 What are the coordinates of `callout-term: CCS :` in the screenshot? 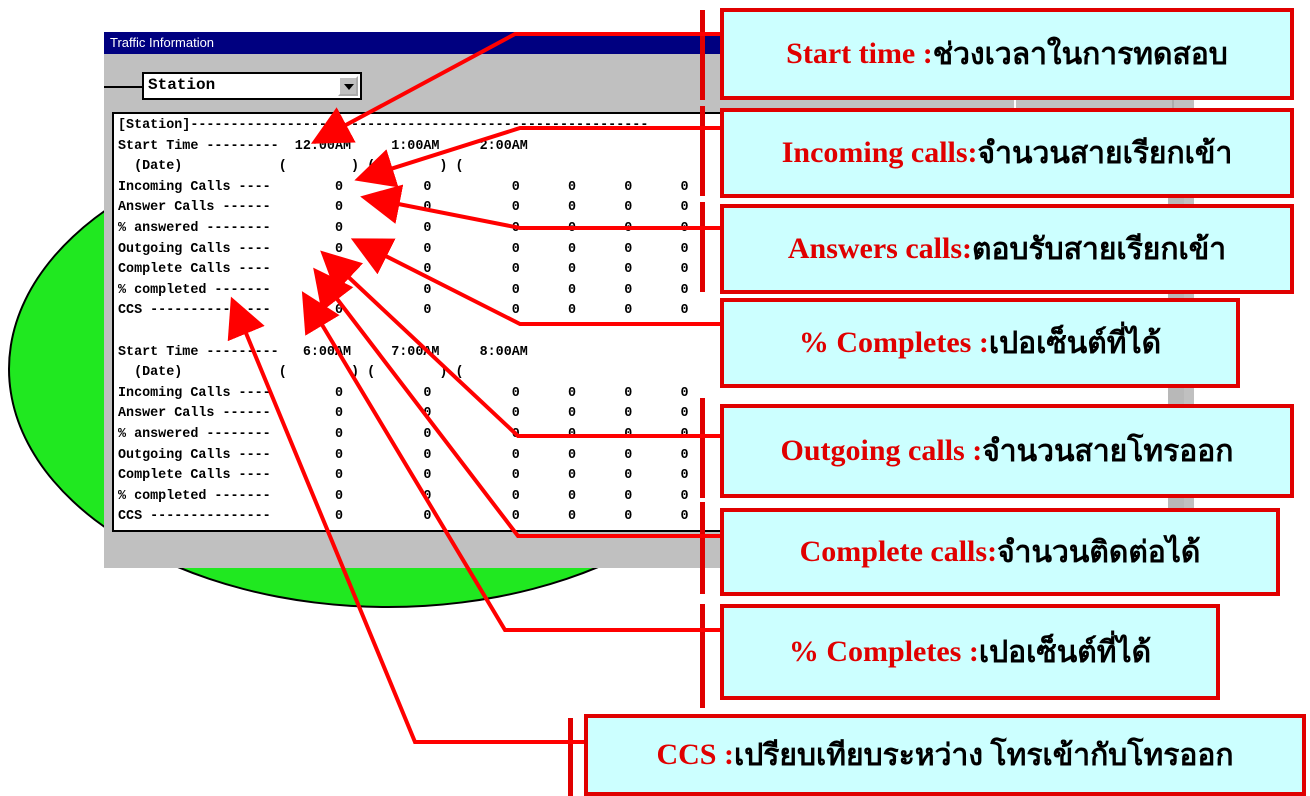 It's located at (695, 754).